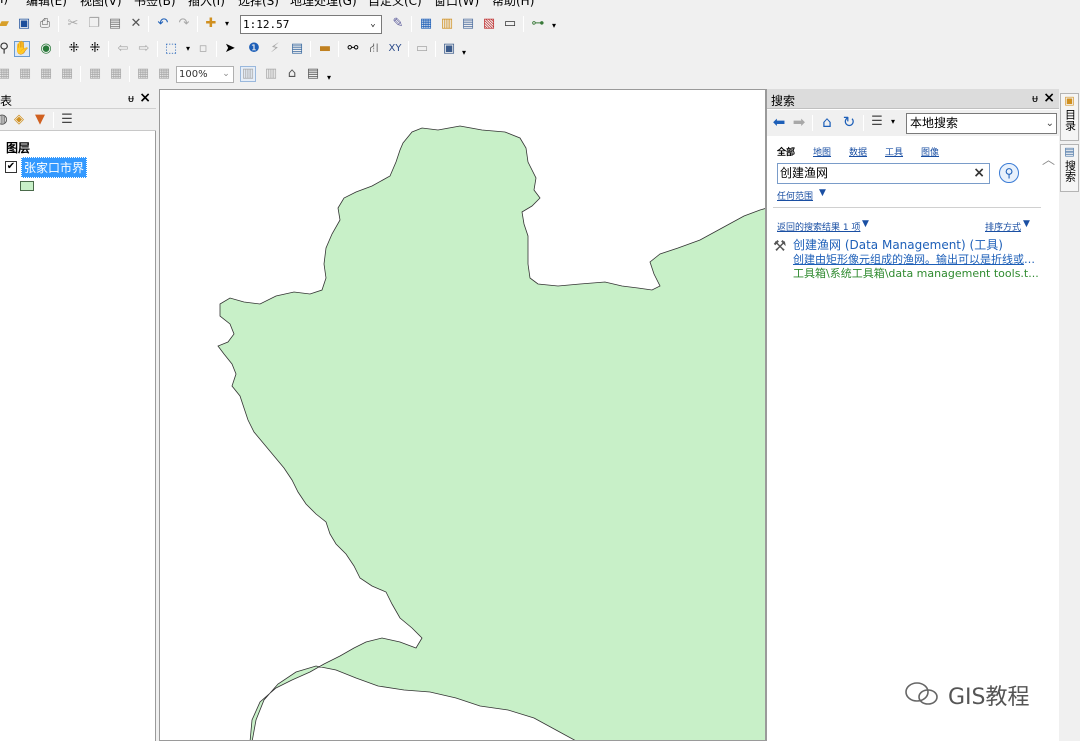  I want to click on toc-window-icon: ▦, so click(426, 24).